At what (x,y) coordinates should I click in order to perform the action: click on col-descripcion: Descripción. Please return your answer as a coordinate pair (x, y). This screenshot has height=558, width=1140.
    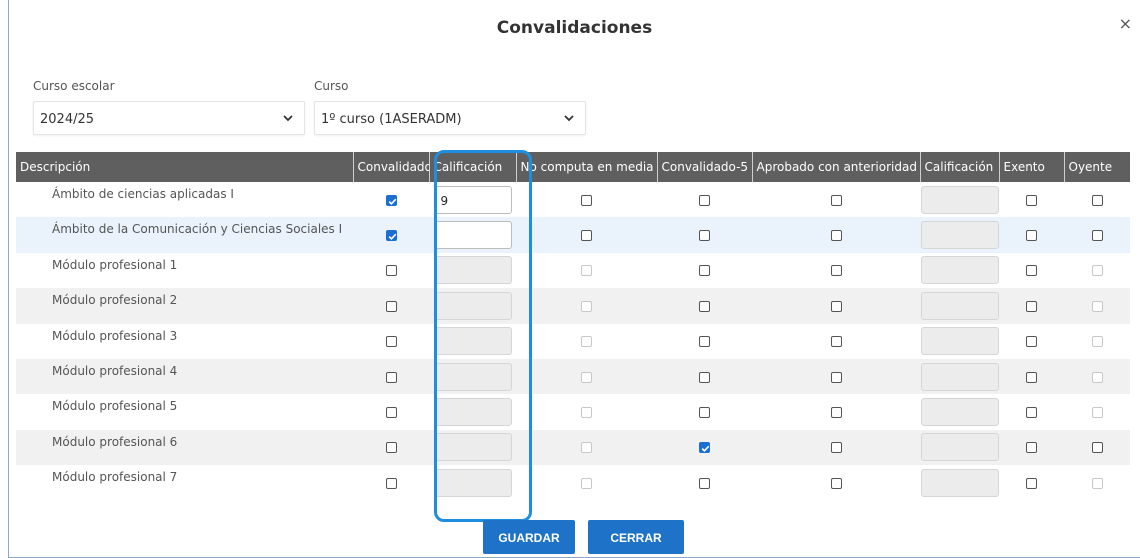
    Looking at the image, I should click on (184, 167).